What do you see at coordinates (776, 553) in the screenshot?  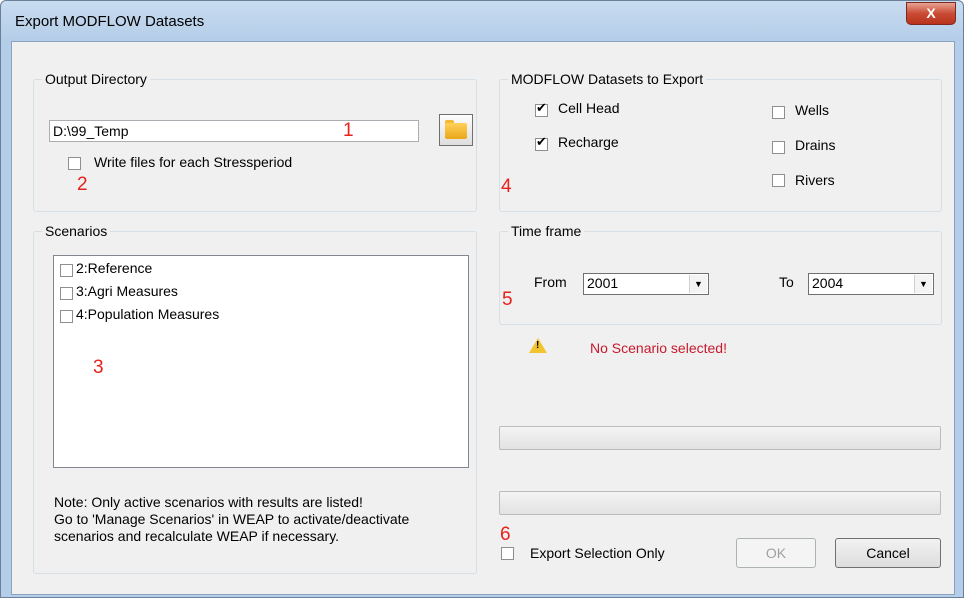 I see `ok-button: OK` at bounding box center [776, 553].